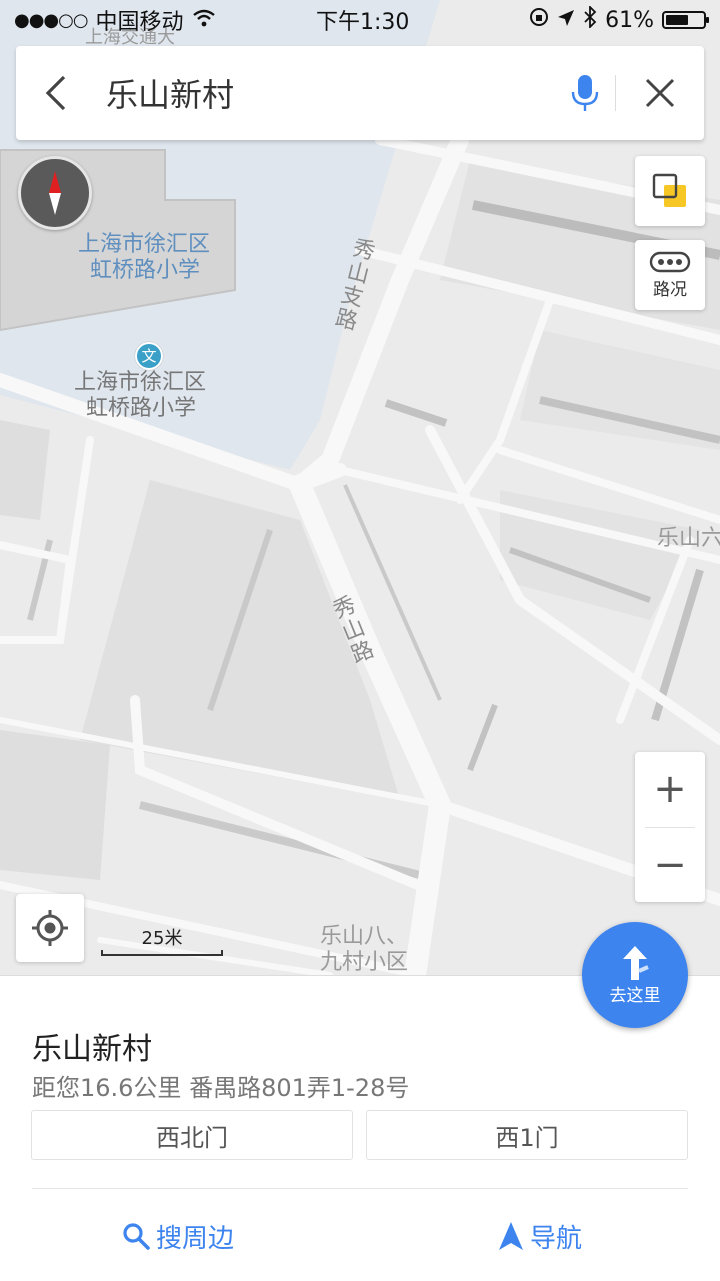  I want to click on scale-text: 25米, so click(162, 938).